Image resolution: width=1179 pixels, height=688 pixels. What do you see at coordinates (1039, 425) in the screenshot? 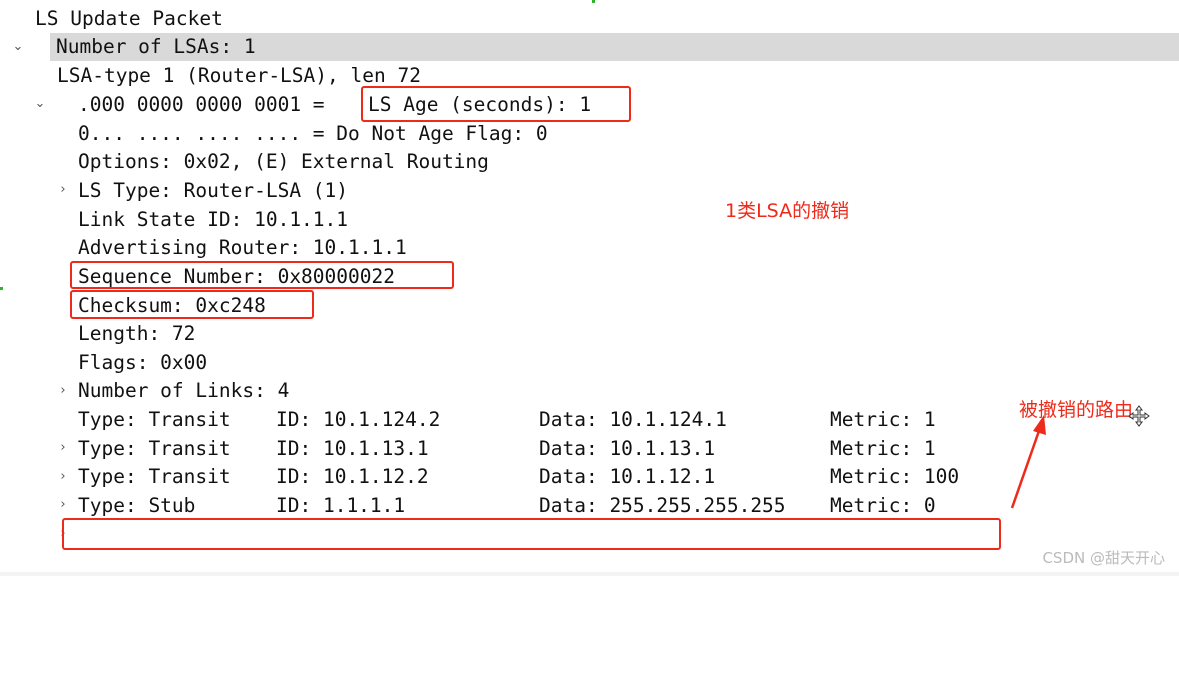
I see `arrow-head` at bounding box center [1039, 425].